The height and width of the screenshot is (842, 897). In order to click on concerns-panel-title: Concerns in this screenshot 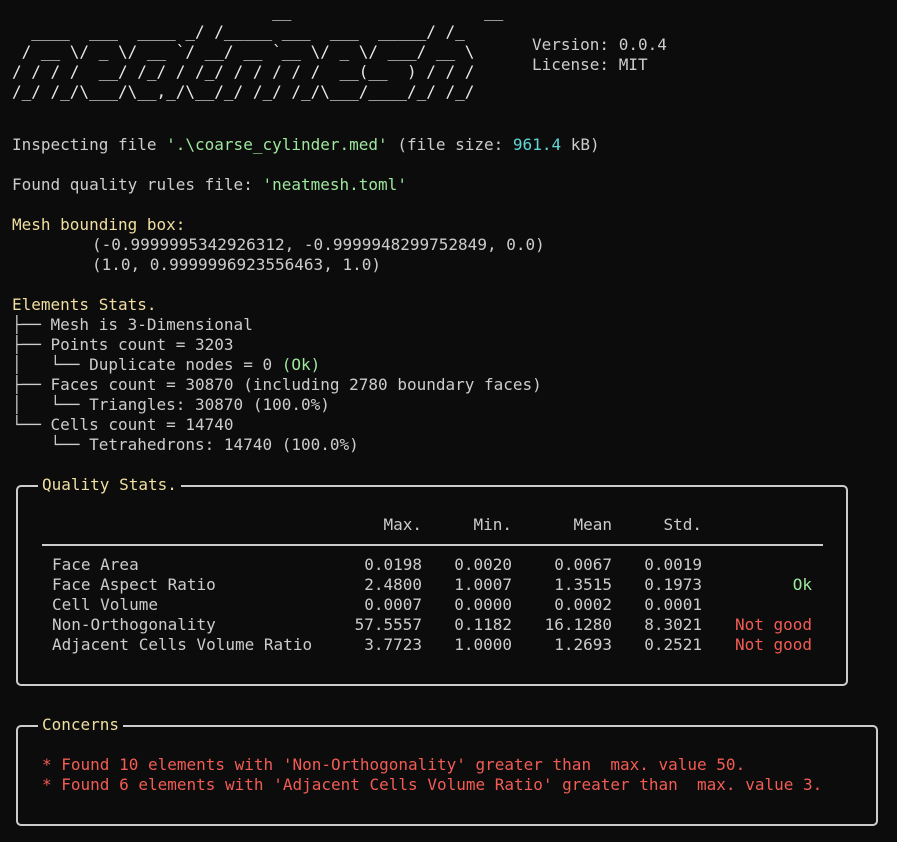, I will do `click(81, 725)`.